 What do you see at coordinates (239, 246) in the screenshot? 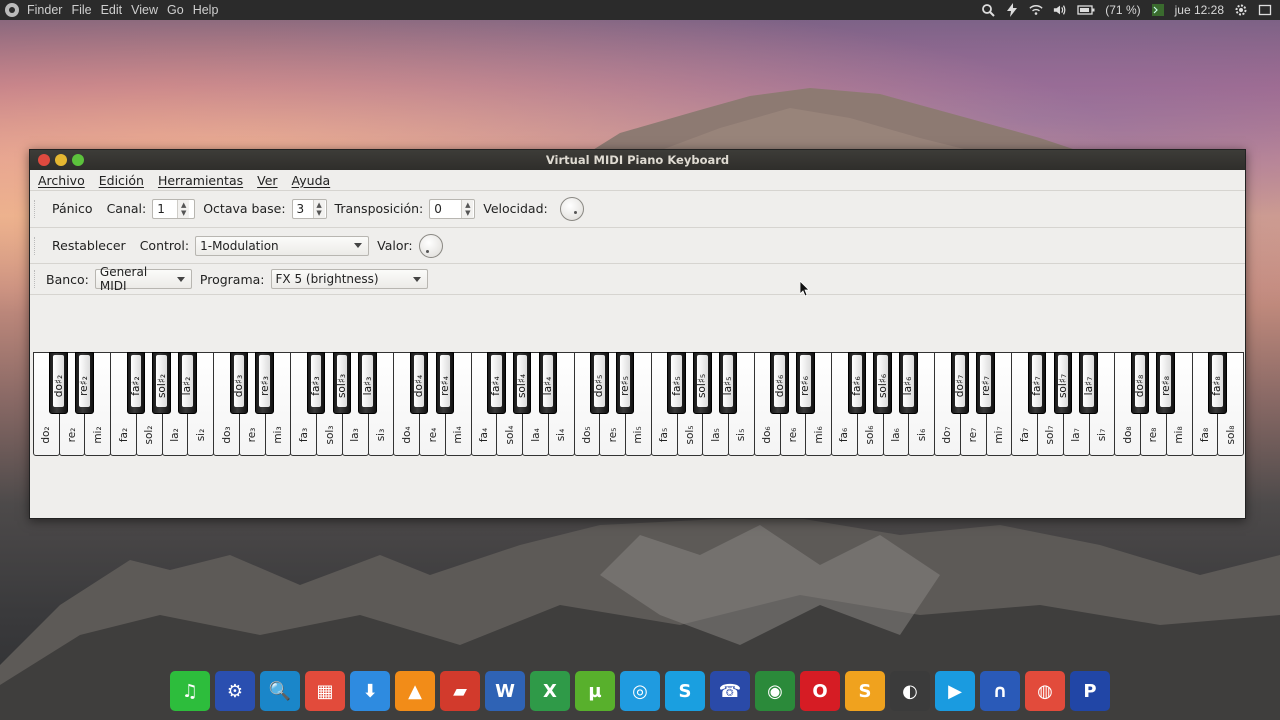
I see `control-value: 1-Modulation` at bounding box center [239, 246].